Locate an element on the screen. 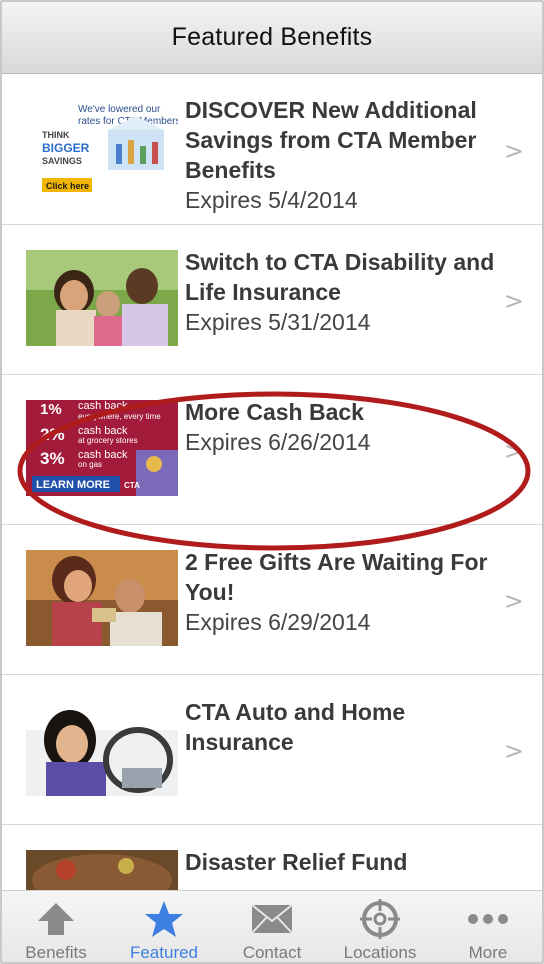  ad-line-3: THINK is located at coordinates (56, 135).